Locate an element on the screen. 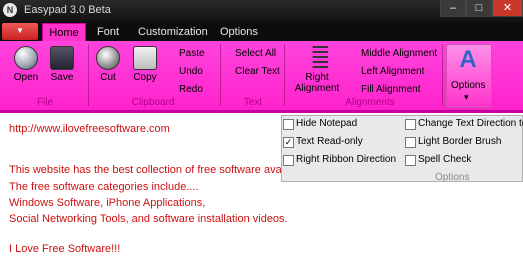 The image size is (523, 275). change-text-direction-label: Change Text Direction to is located at coordinates (470, 123).